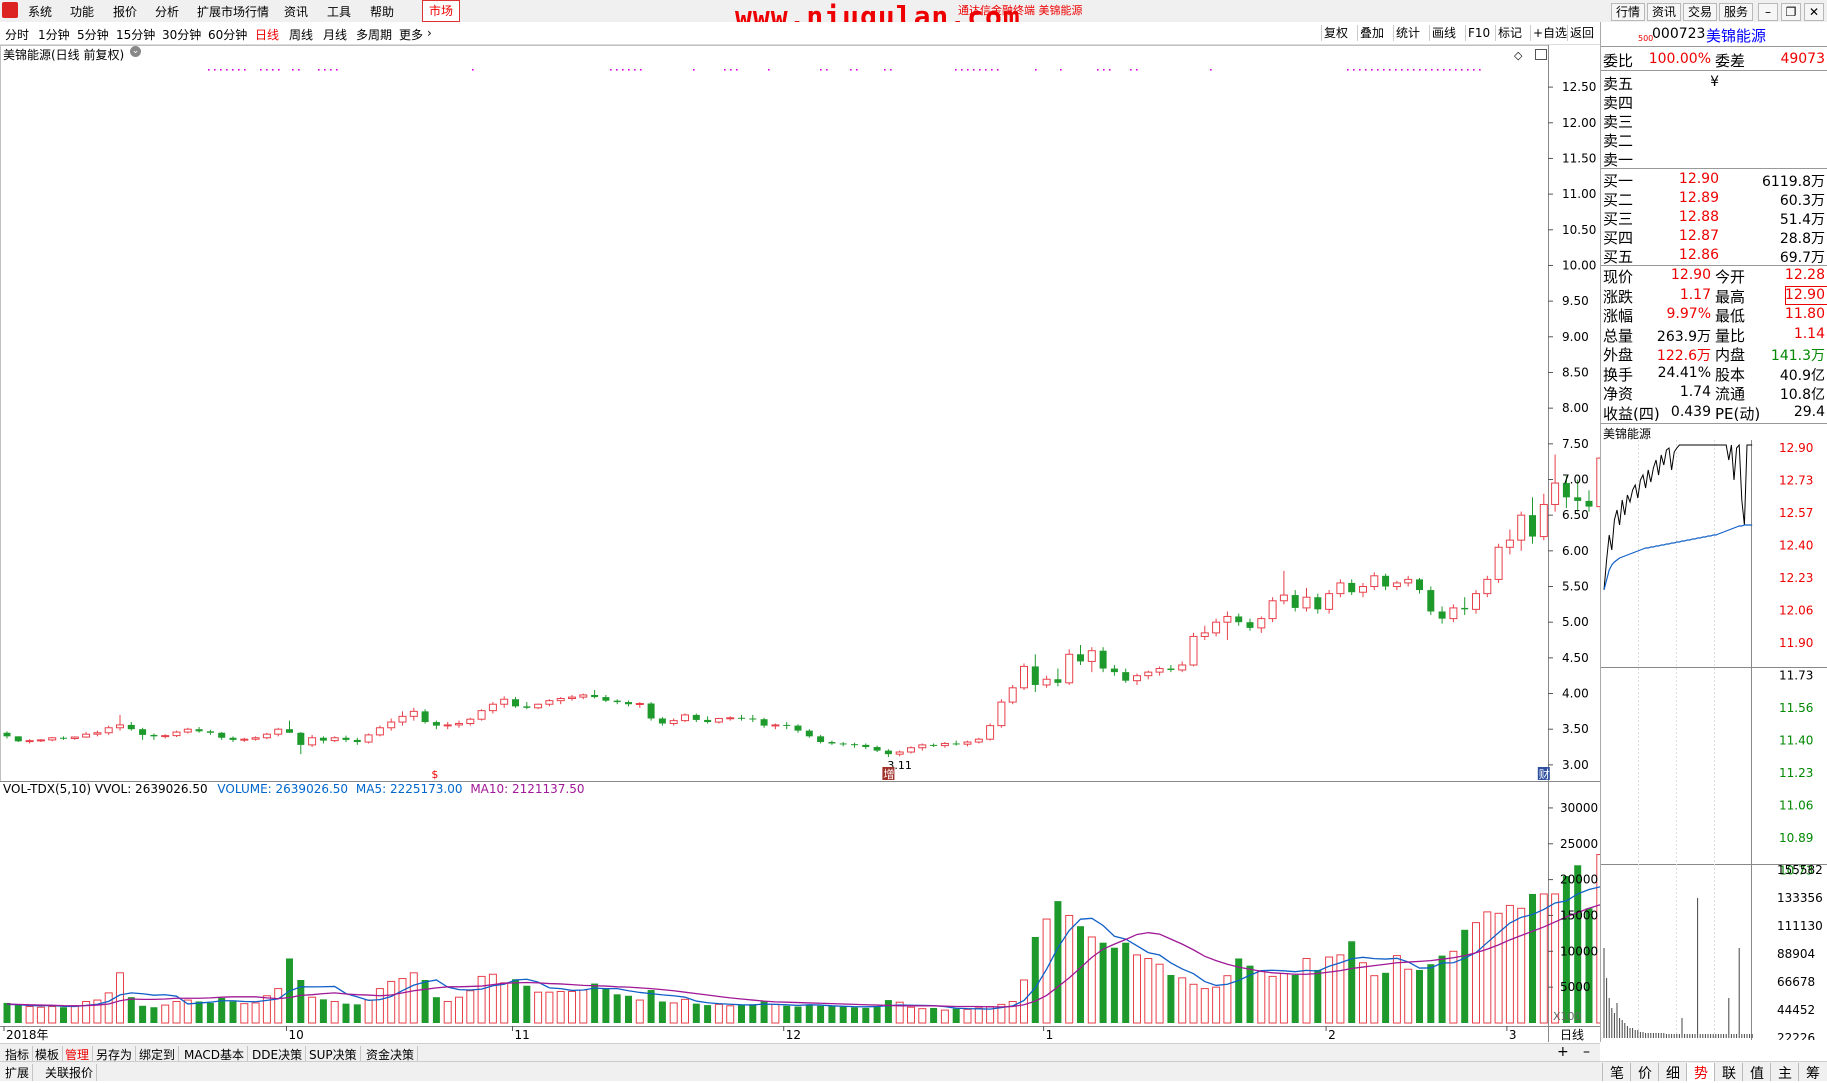  Describe the element at coordinates (1791, 12) in the screenshot. I see `restore-icon: ❐` at that location.